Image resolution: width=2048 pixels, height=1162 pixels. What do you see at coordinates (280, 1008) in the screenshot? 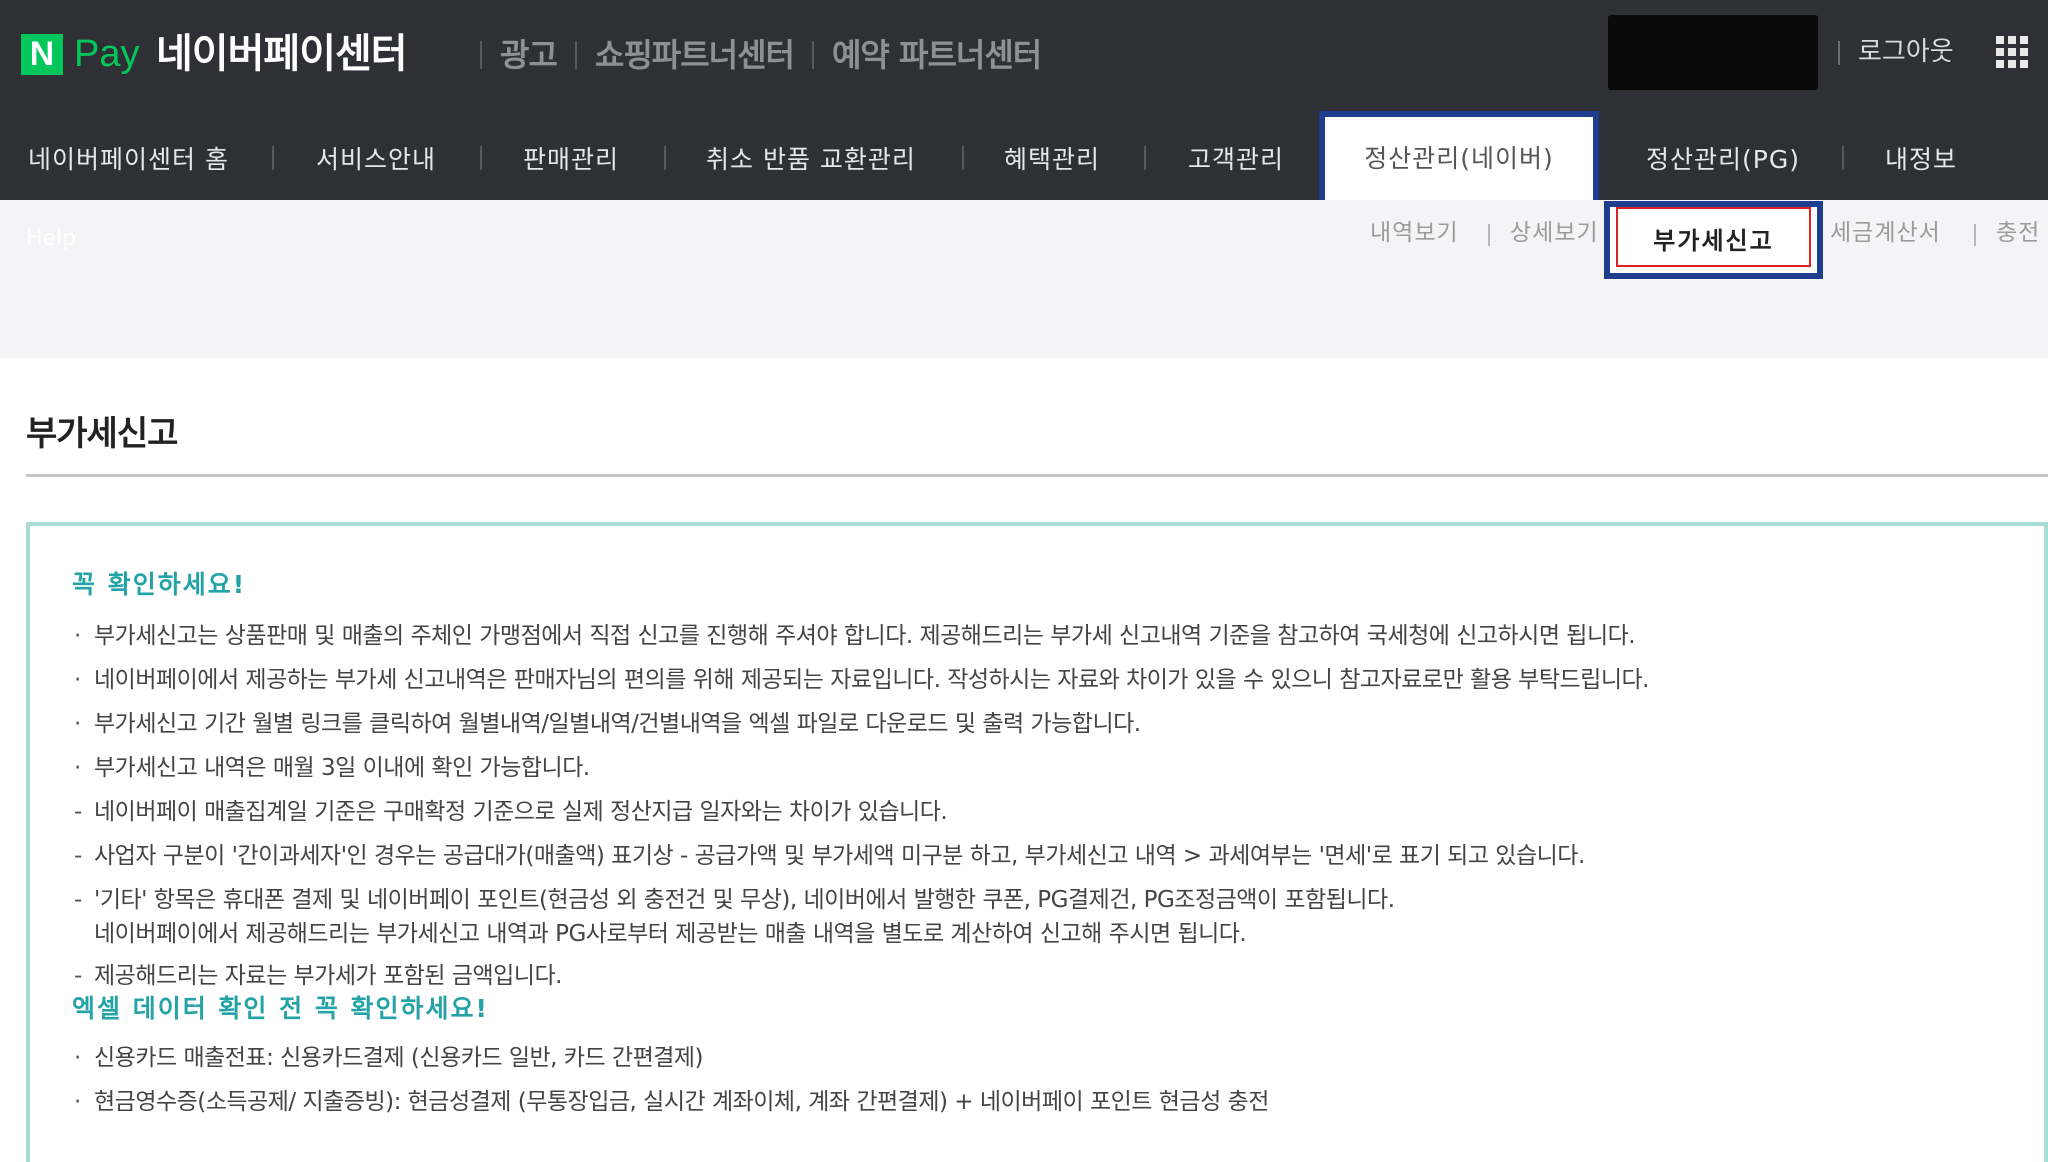
I see `excel-notice-heading: 엑셀 데이터 확인 전 꼭 확인하세요!` at bounding box center [280, 1008].